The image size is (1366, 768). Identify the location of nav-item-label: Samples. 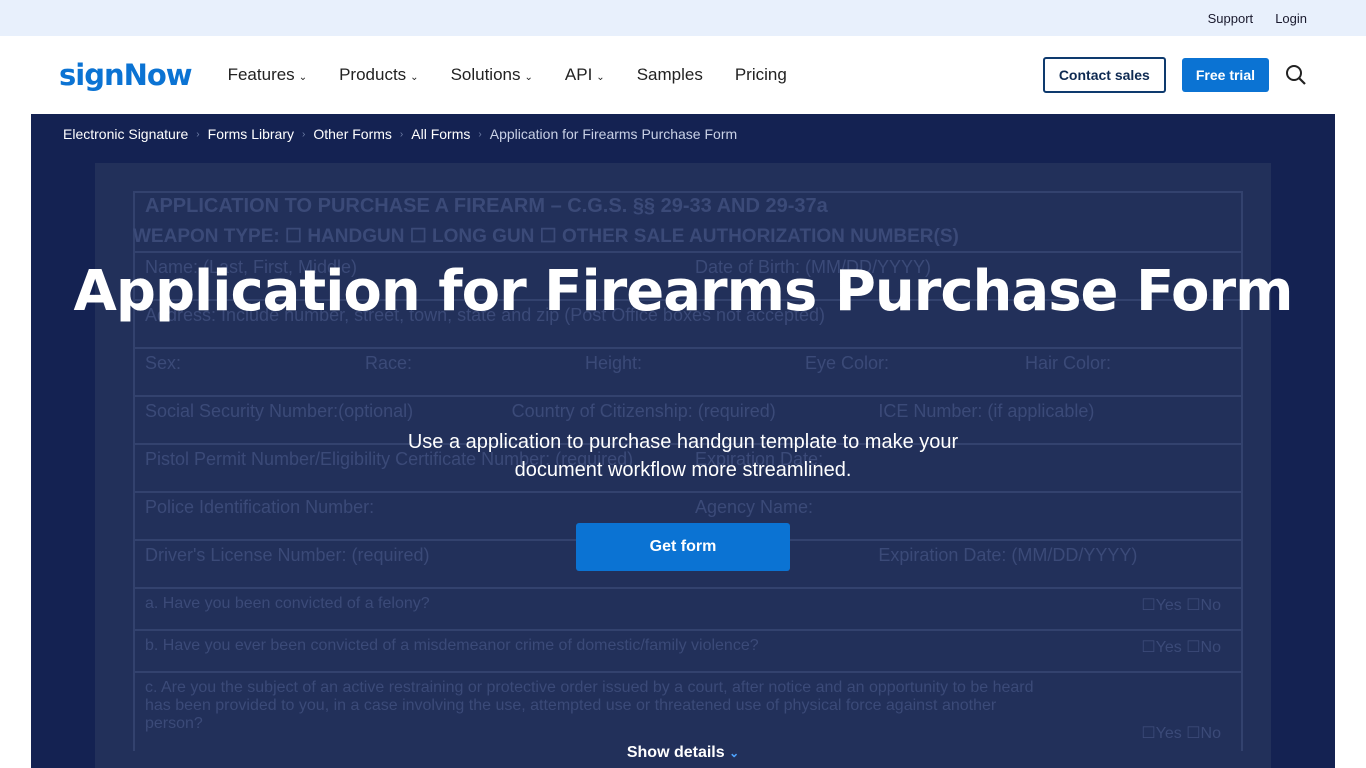
(669, 74).